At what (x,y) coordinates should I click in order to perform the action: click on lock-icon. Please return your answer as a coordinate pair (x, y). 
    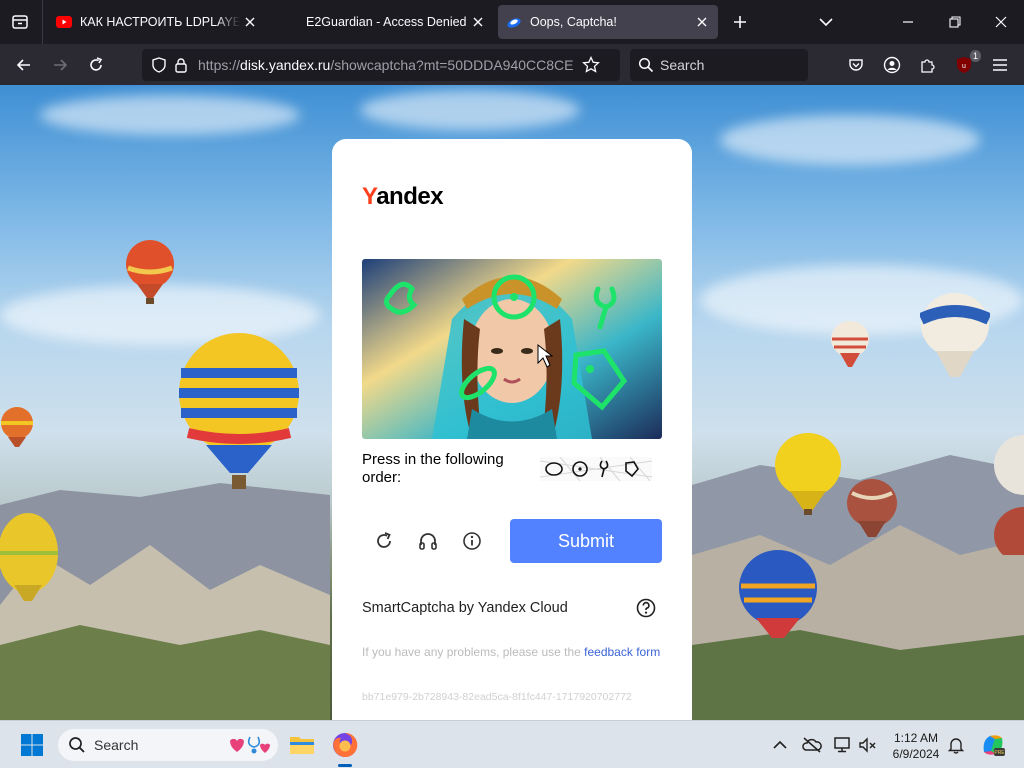
    Looking at the image, I should click on (181, 65).